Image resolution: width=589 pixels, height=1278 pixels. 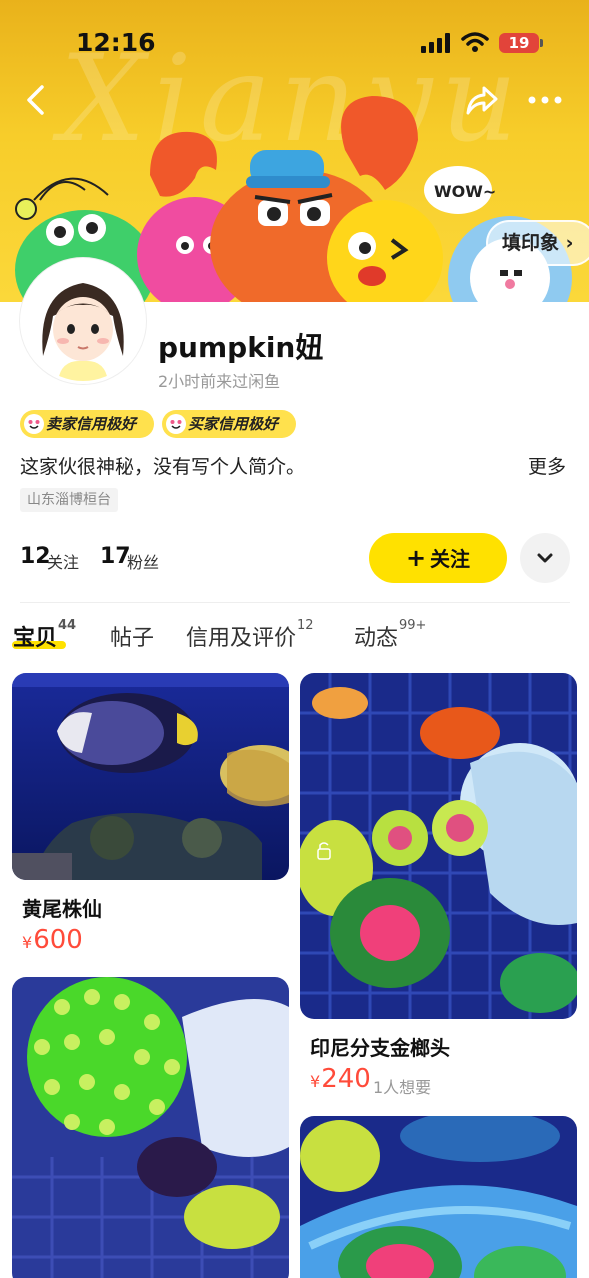 I want to click on anemone-photo, so click(x=150, y=1127).